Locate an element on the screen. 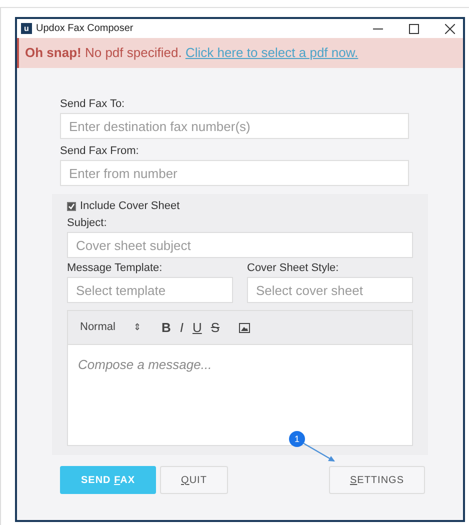 The height and width of the screenshot is (525, 469). include-cover-checkbox is located at coordinates (71, 206).